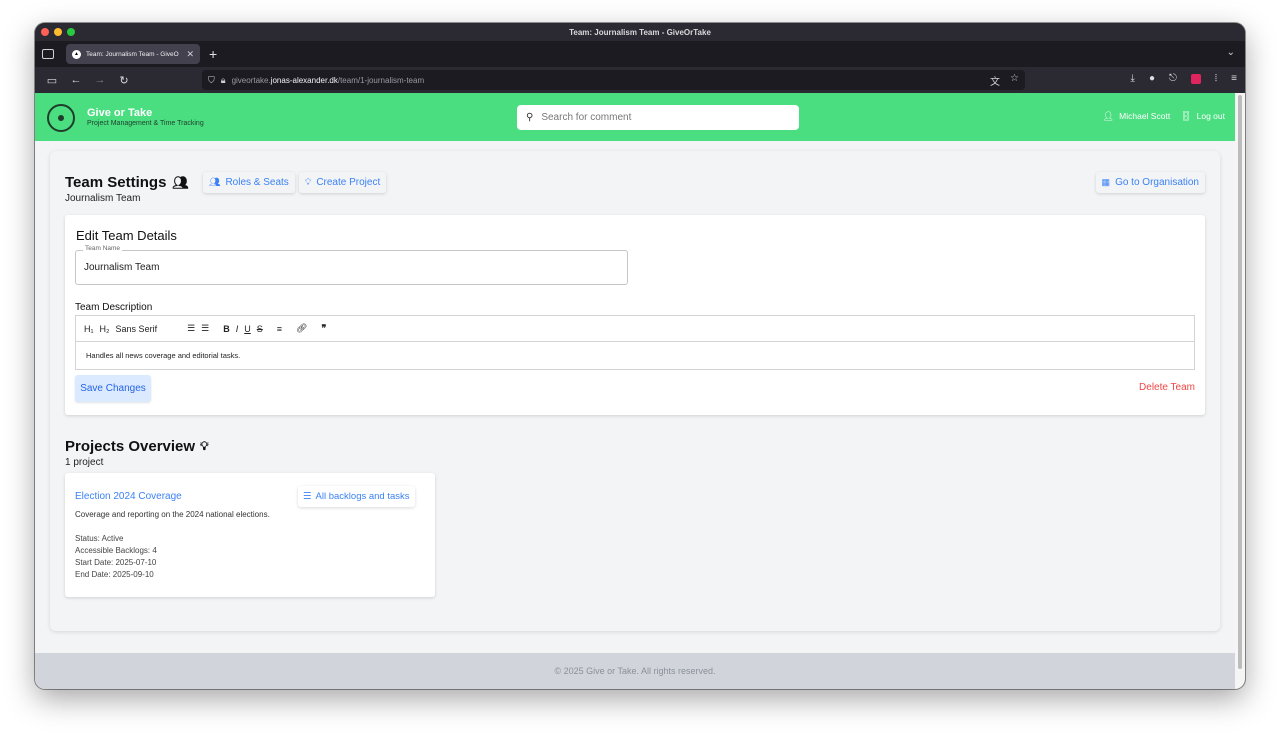  What do you see at coordinates (145, 123) in the screenshot?
I see `brand-tagline: Project Management & Time Tracking` at bounding box center [145, 123].